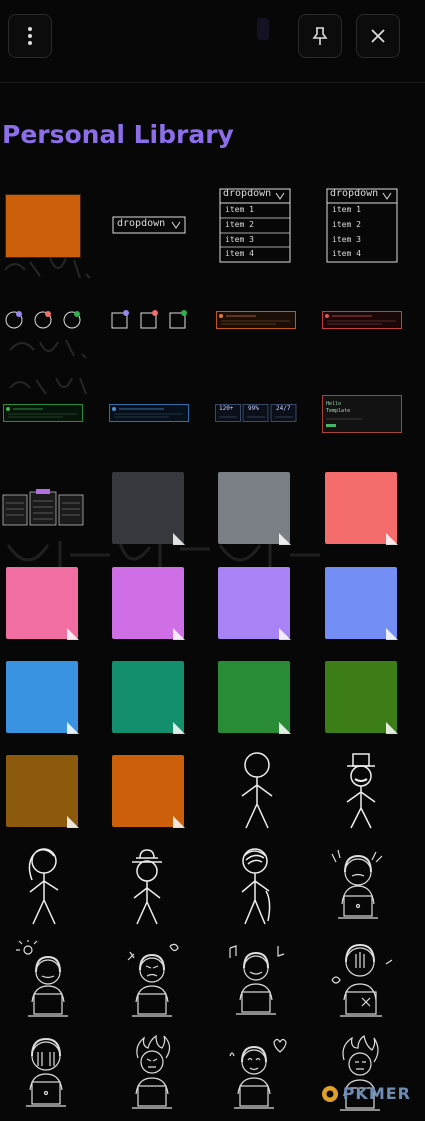 Image resolution: width=425 pixels, height=1121 pixels. I want to click on pin-icon, so click(320, 36).